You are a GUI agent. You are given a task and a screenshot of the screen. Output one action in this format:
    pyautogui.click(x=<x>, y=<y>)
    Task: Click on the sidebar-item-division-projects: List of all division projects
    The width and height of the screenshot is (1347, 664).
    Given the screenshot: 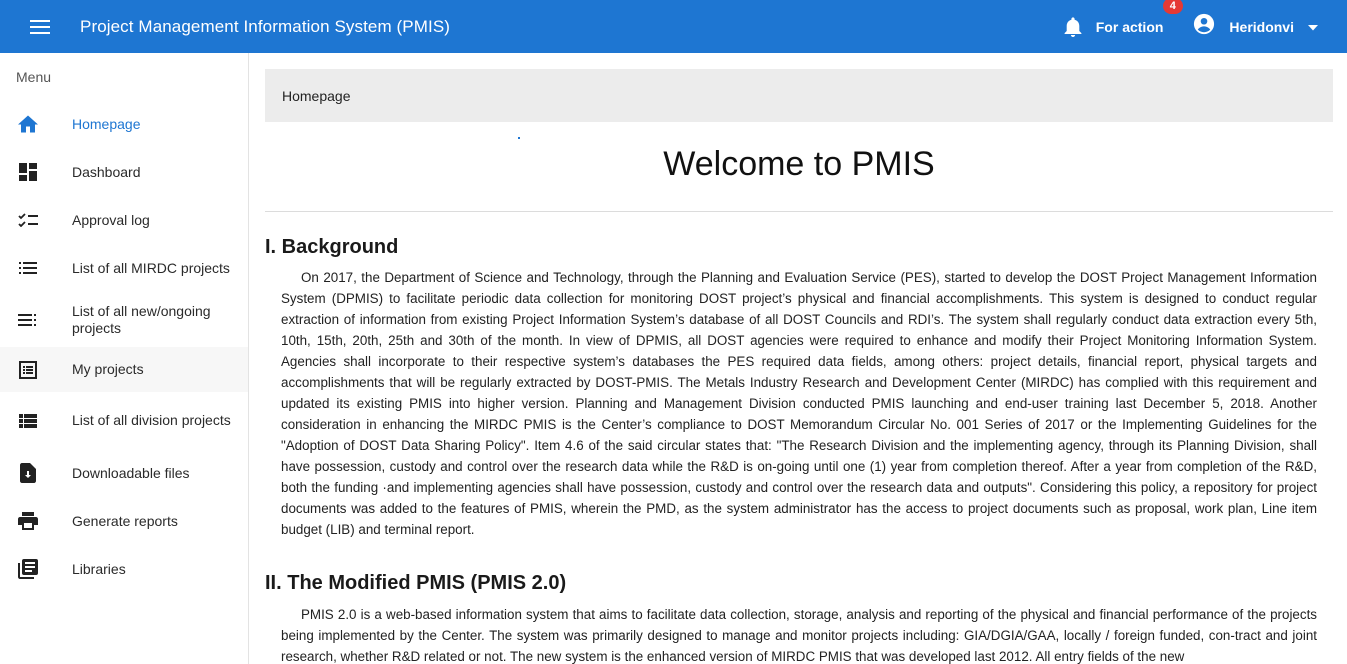 What is the action you would take?
    pyautogui.click(x=124, y=420)
    